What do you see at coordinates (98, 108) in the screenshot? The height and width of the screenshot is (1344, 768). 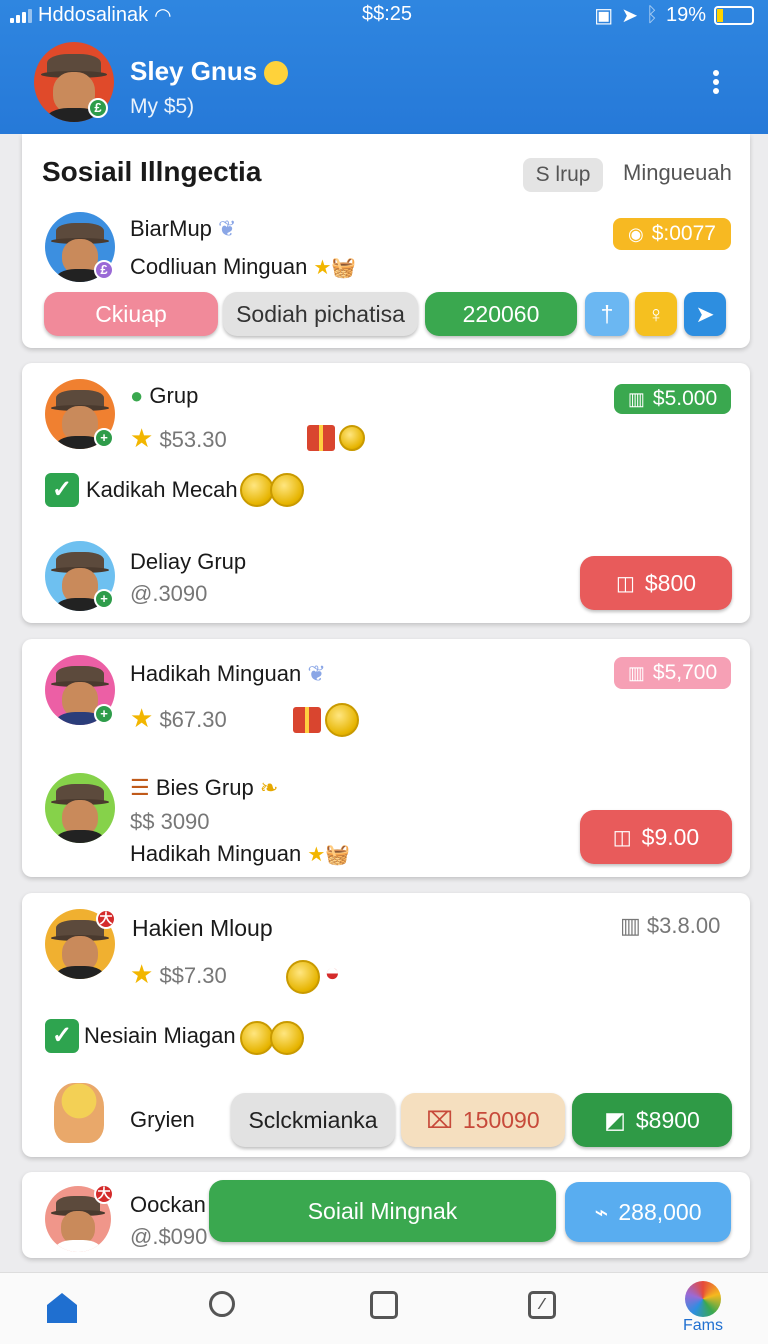 I see `online-badge: £` at bounding box center [98, 108].